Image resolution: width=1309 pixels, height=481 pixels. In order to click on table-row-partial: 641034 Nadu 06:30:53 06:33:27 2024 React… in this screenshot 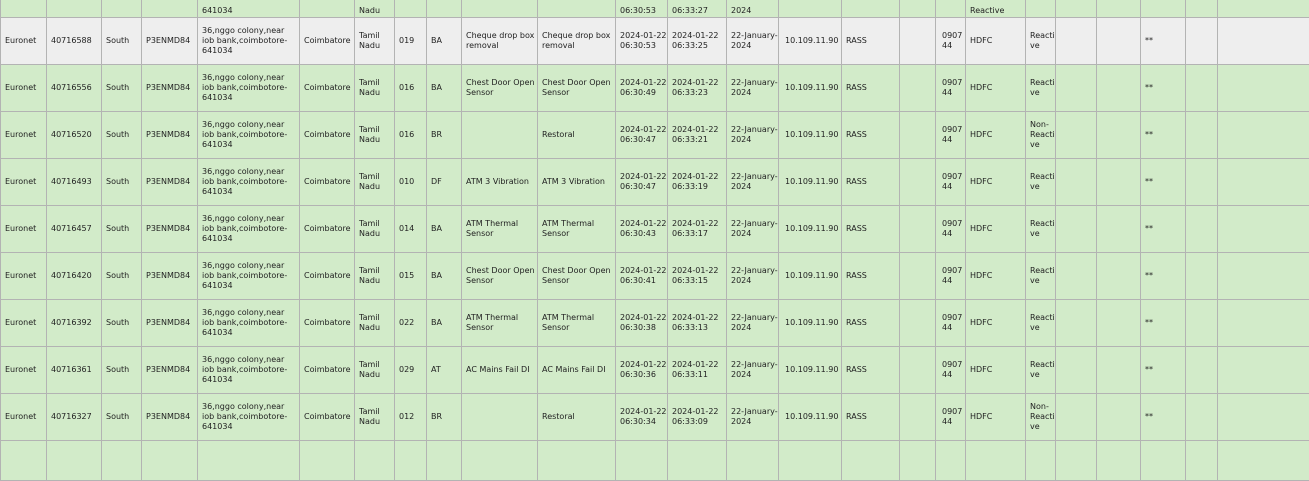, I will do `click(655, 9)`.